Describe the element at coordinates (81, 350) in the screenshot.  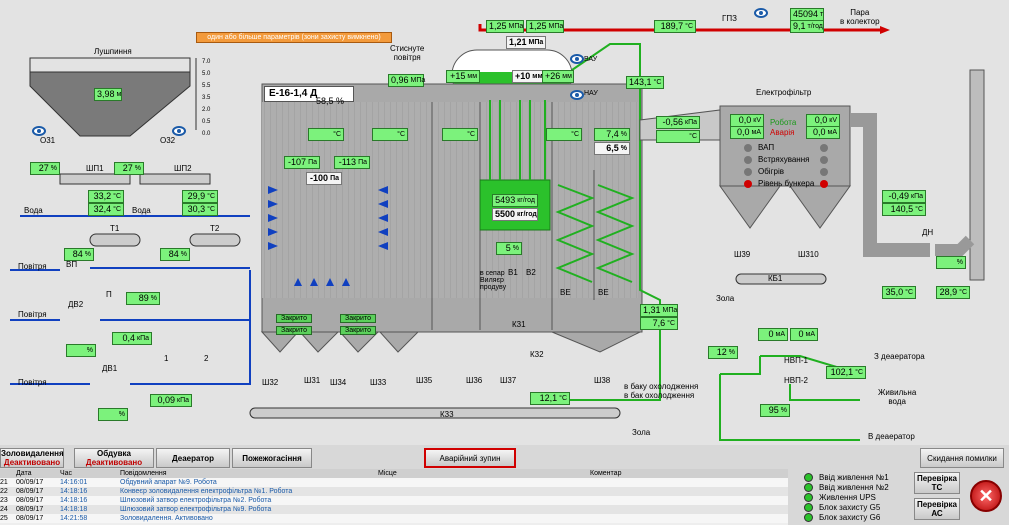
I see `dv2-pct: %` at that location.